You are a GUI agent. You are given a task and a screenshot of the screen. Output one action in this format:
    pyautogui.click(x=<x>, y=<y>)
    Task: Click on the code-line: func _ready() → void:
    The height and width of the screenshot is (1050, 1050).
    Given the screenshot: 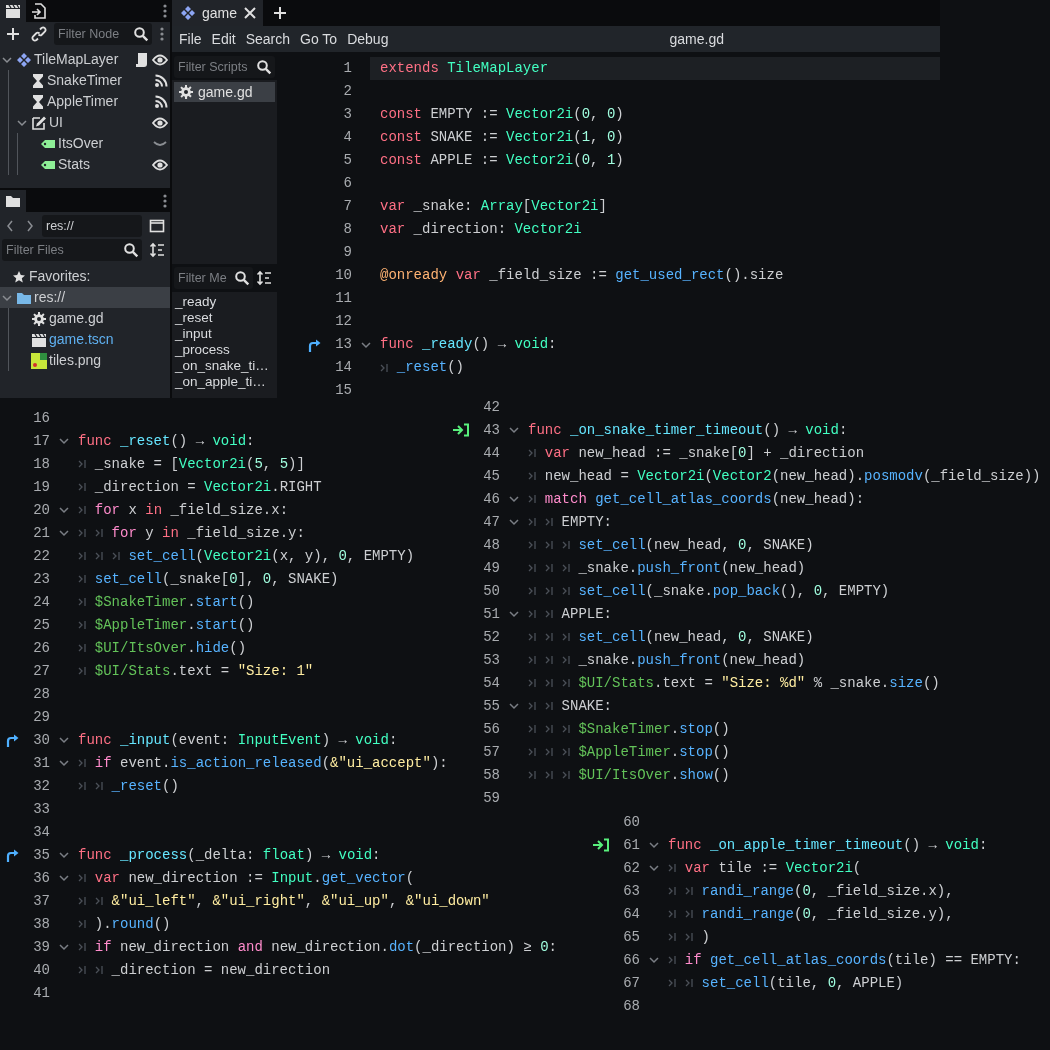 What is the action you would take?
    pyautogui.click(x=468, y=344)
    